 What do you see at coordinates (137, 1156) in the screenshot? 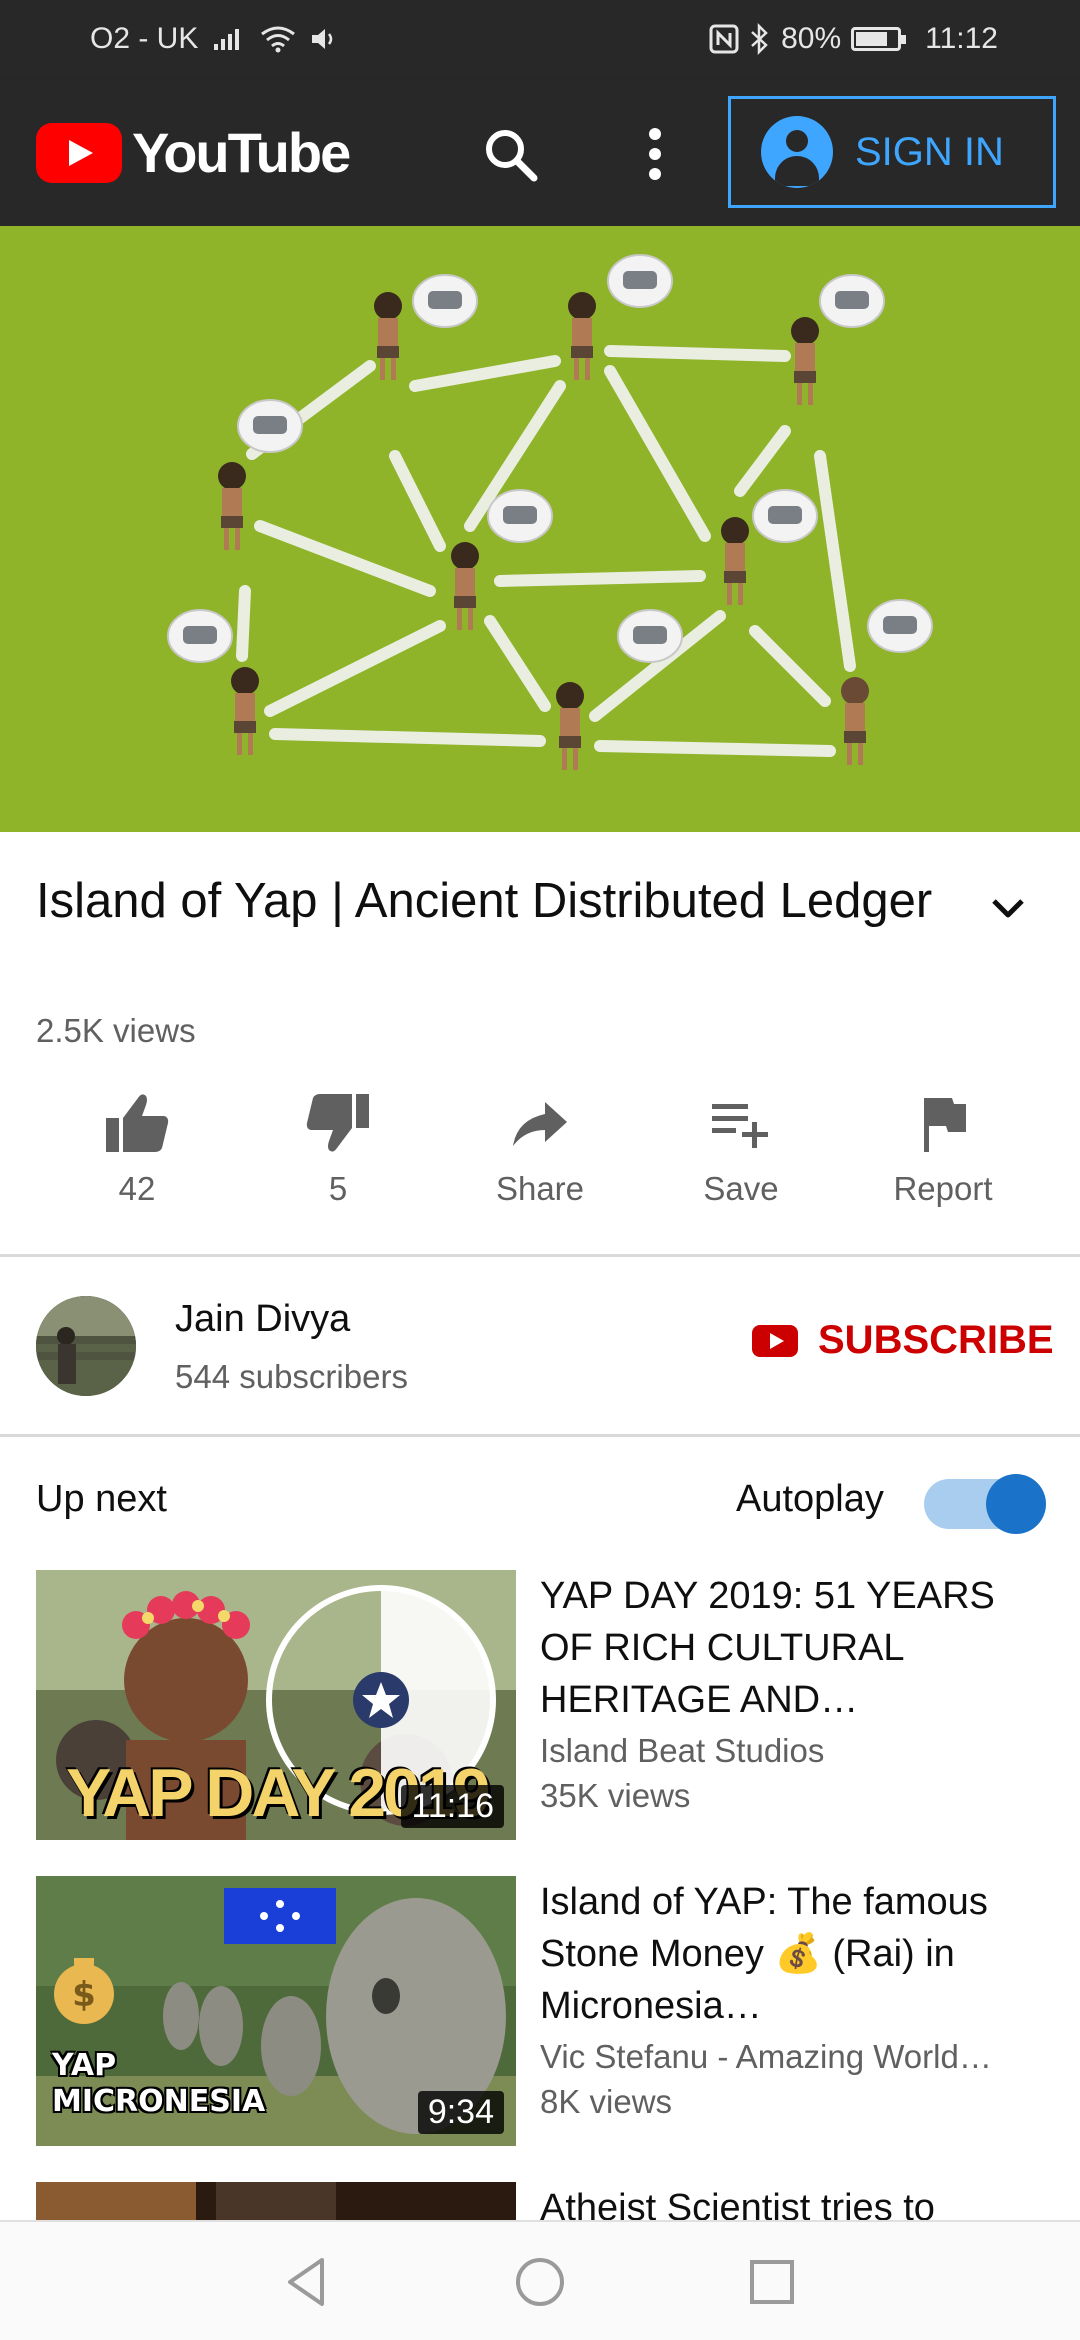
I see `like-button: 42` at bounding box center [137, 1156].